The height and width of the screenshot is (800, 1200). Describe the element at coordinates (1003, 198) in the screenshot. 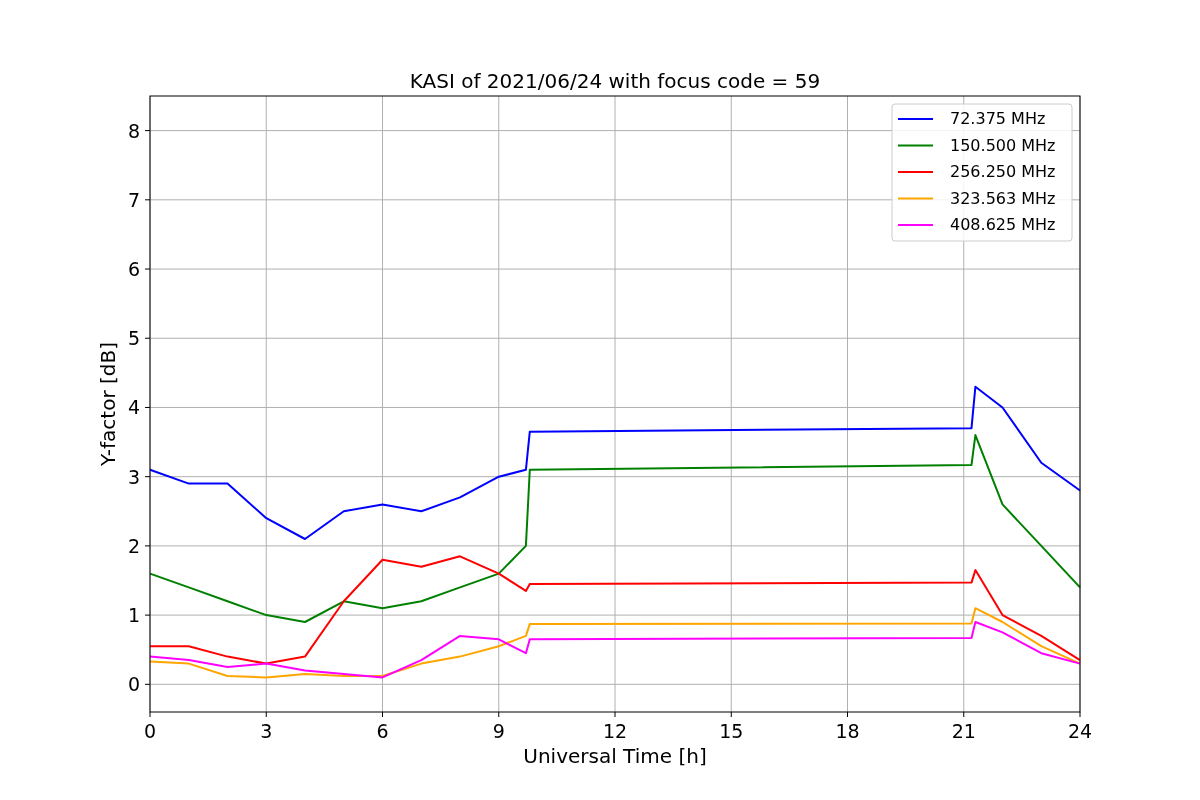

I see `legend-label: 323.563 MHz` at that location.